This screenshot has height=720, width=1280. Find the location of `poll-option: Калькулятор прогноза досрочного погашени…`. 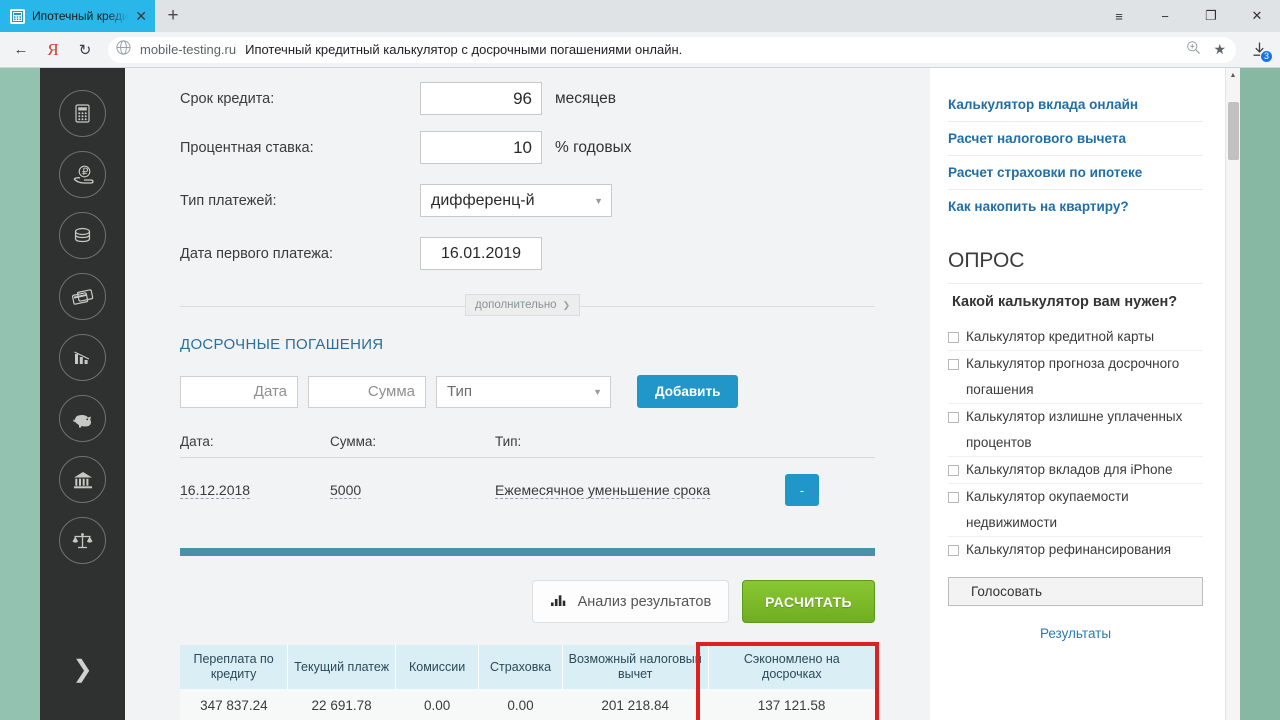

poll-option: Калькулятор прогноза досрочного погашени… is located at coordinates (1075, 377).